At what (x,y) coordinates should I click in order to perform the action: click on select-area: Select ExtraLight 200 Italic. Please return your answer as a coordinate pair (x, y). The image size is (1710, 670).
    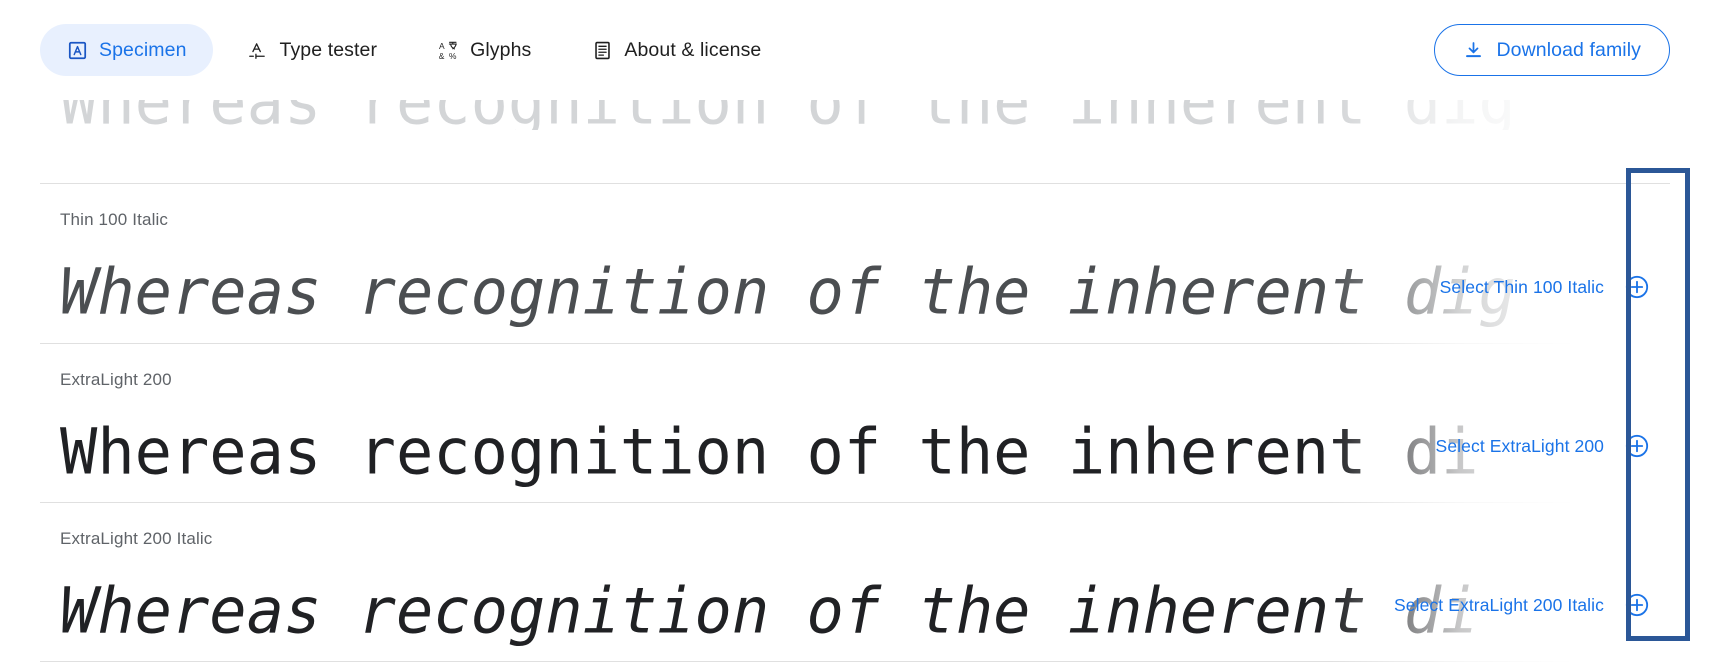
    Looking at the image, I should click on (1522, 605).